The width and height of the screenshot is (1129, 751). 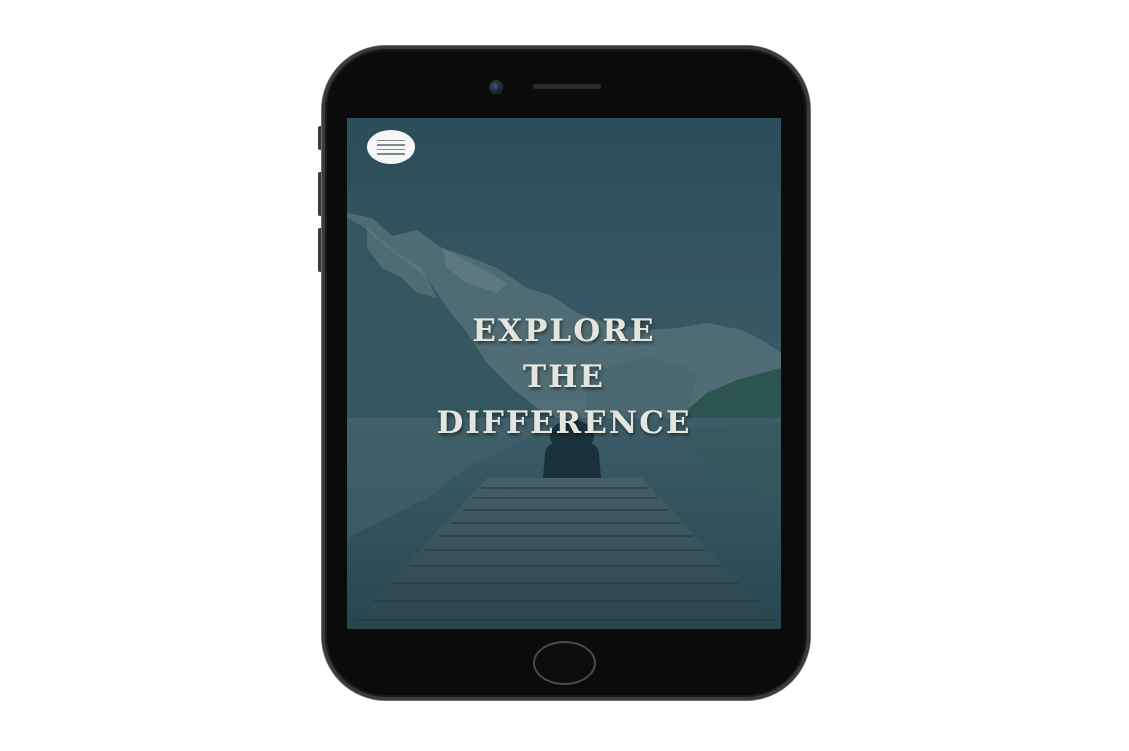 What do you see at coordinates (564, 423) in the screenshot?
I see `hero-line-3: DIFFERENCE` at bounding box center [564, 423].